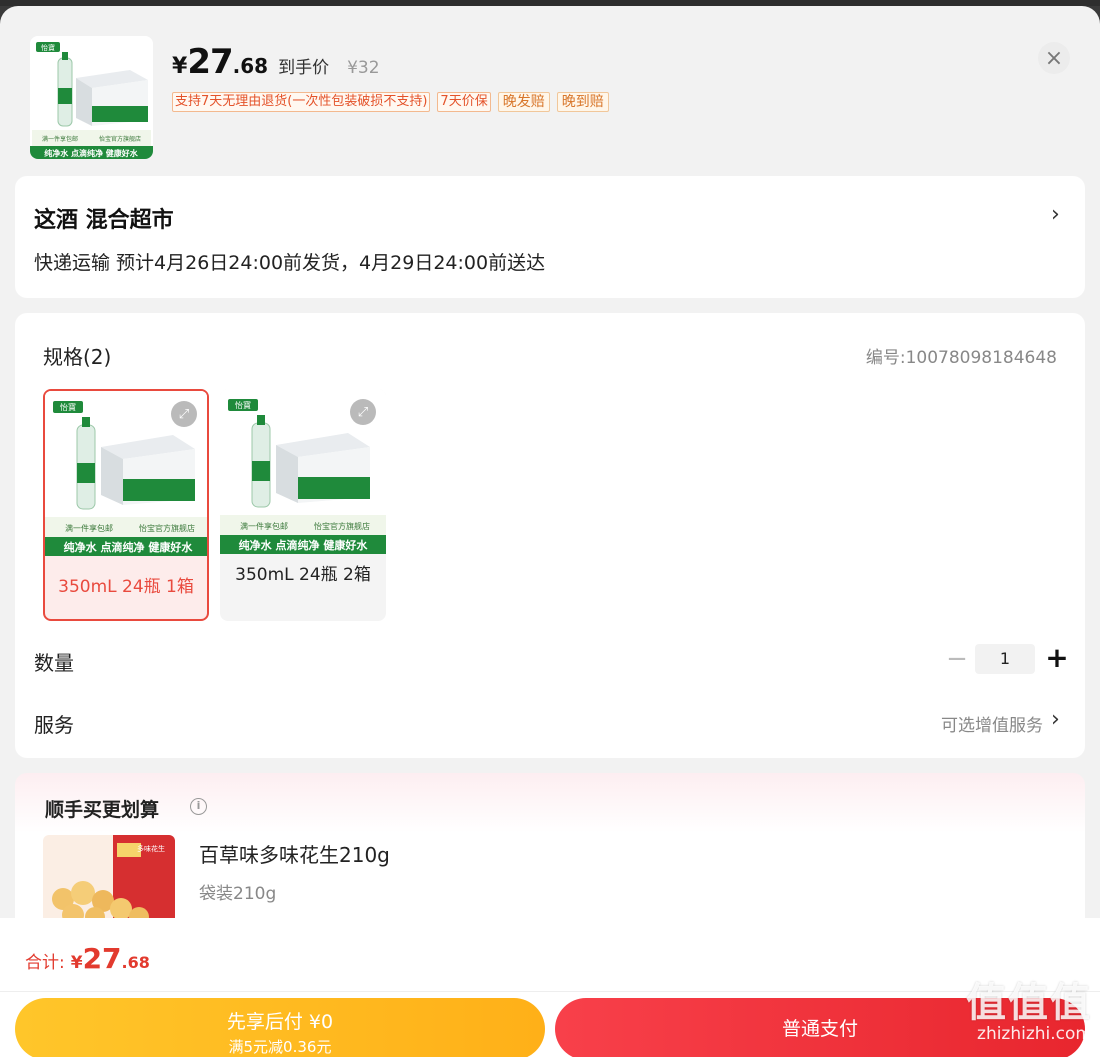  Describe the element at coordinates (102, 810) in the screenshot. I see `recommend-title: 顺手买更划算` at that location.